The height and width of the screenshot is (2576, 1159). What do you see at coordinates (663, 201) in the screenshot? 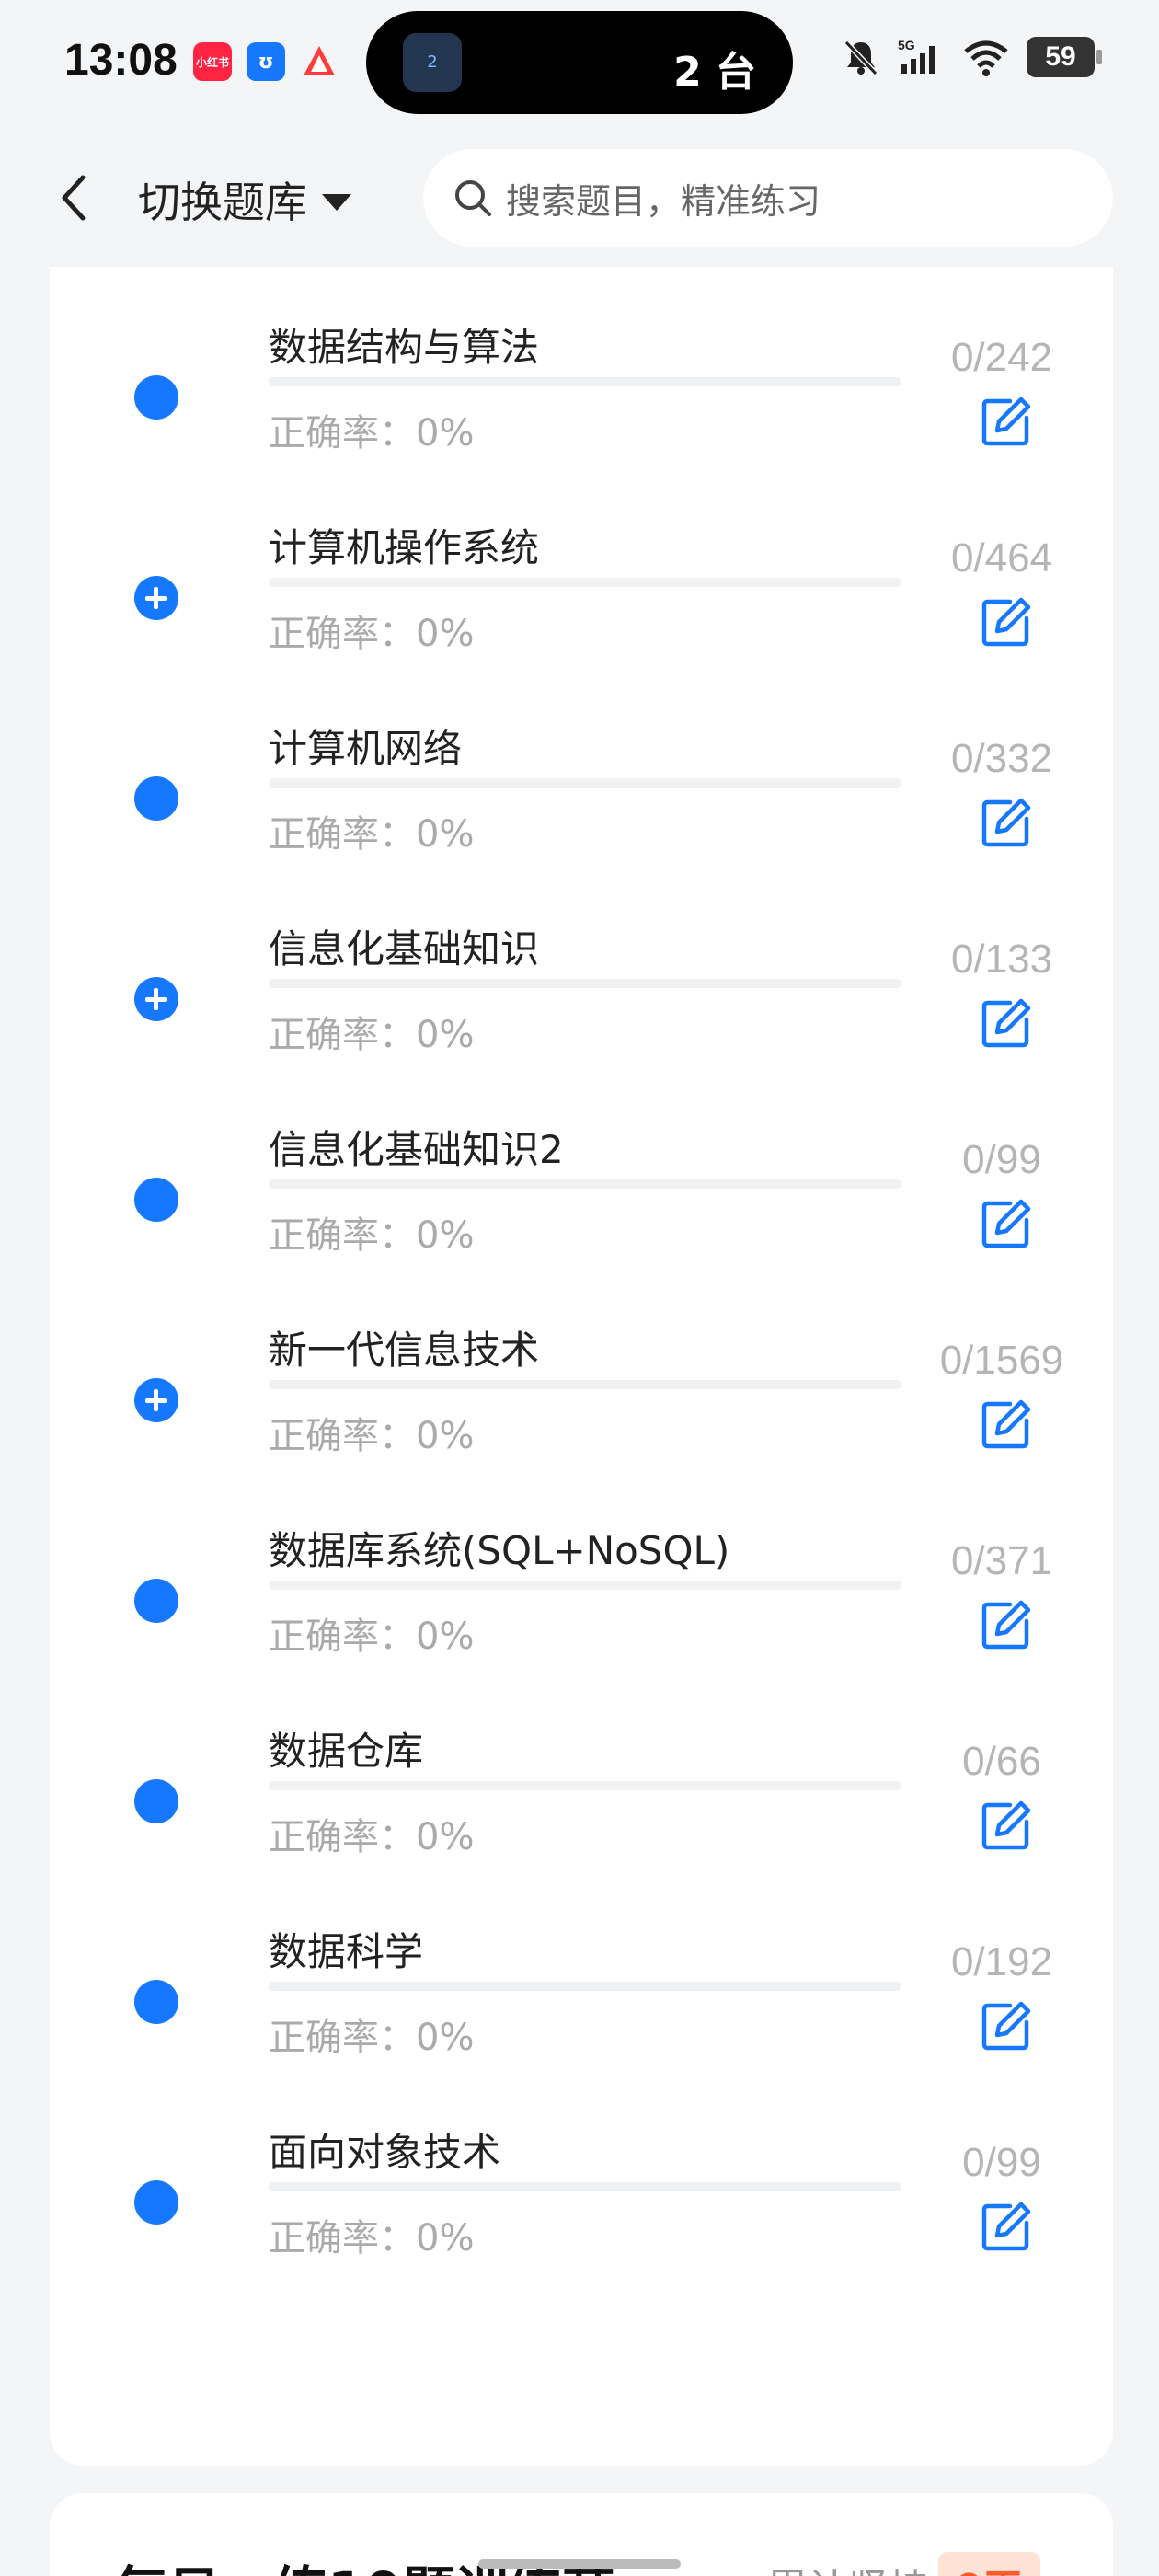
I see `search-placeholder: 搜索题目，精准练习` at bounding box center [663, 201].